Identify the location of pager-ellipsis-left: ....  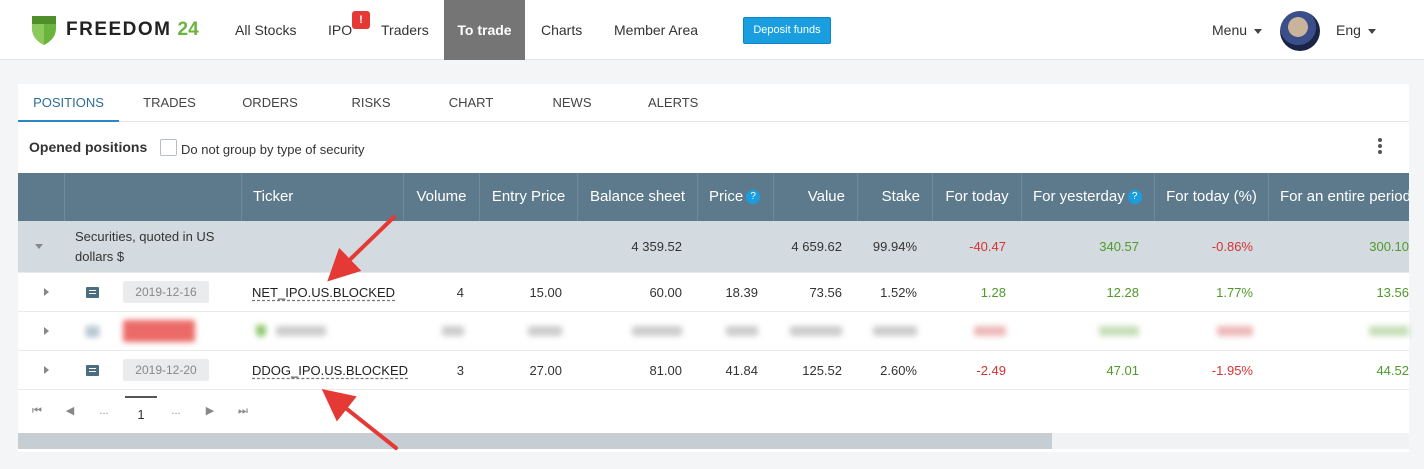
(104, 411).